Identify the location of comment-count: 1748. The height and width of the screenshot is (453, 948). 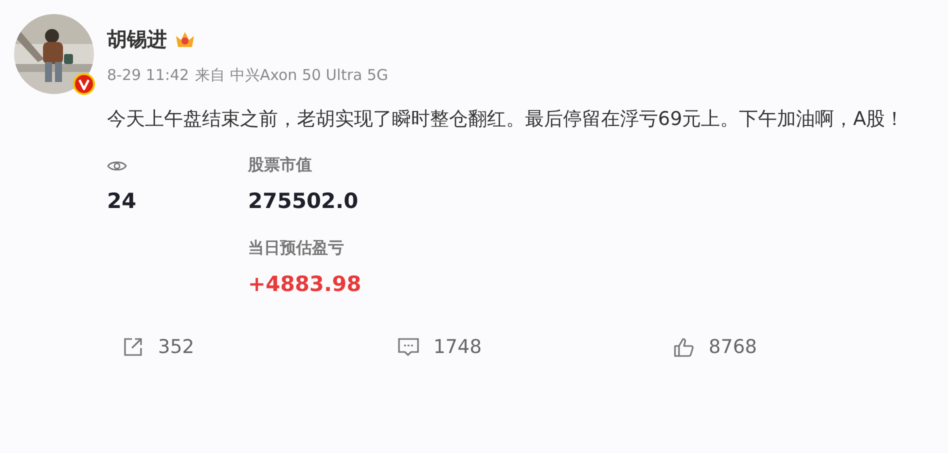
(457, 347).